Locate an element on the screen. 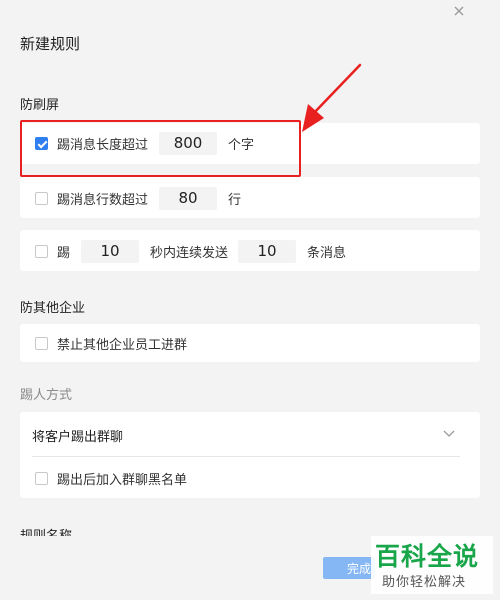  watermark: 百科全说 助你轻松解决 is located at coordinates (432, 565).